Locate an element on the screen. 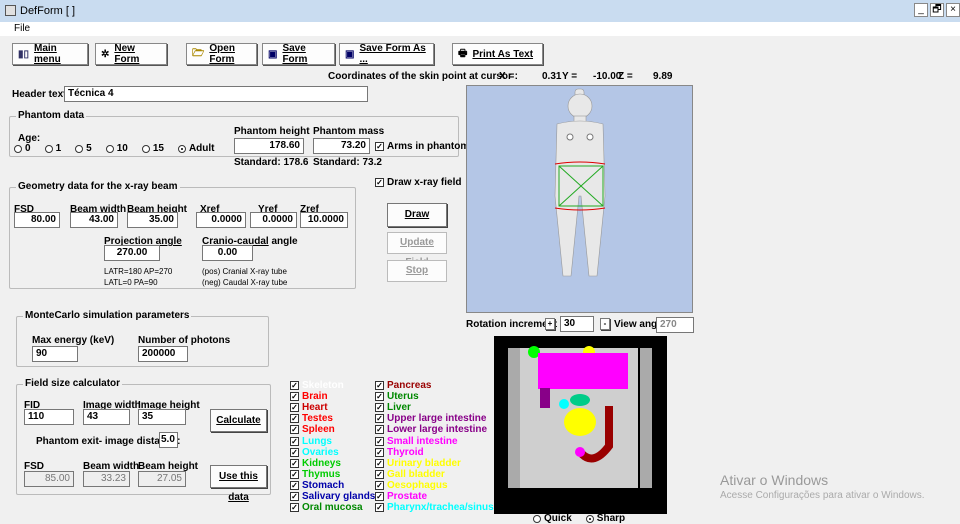 The image size is (960, 524). organ-toggle-oral-mucosa: ✓ Oral mucosa is located at coordinates (332, 507).